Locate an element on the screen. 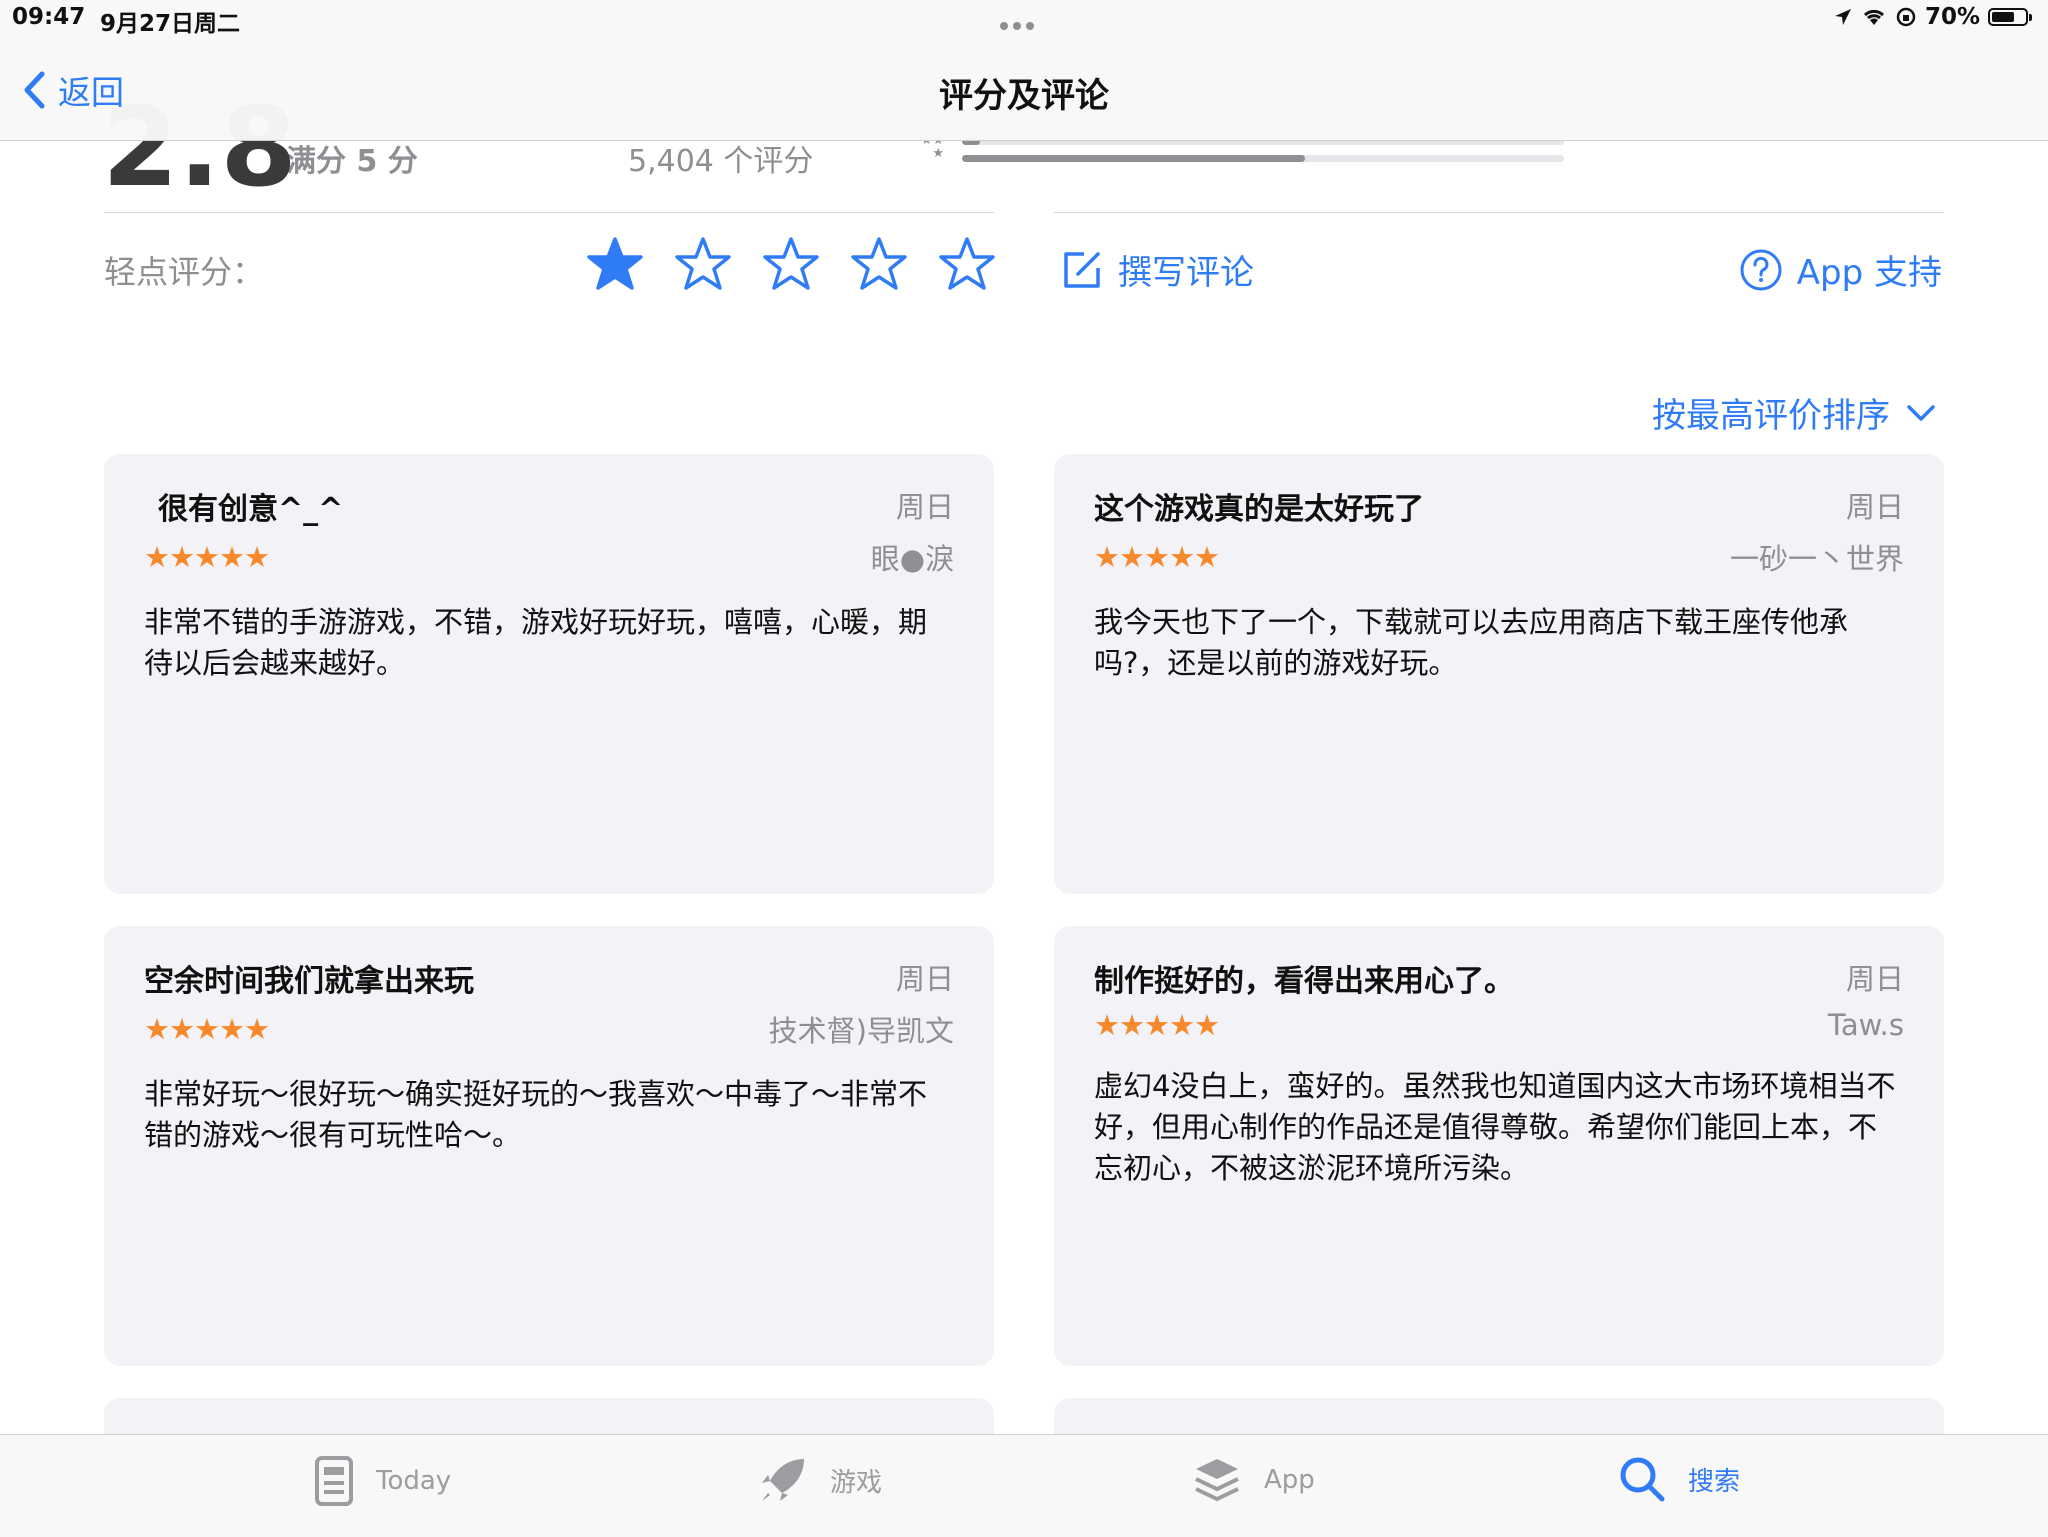 This screenshot has height=1537, width=2048. review-author: 一砂一丶世界 is located at coordinates (1816, 559).